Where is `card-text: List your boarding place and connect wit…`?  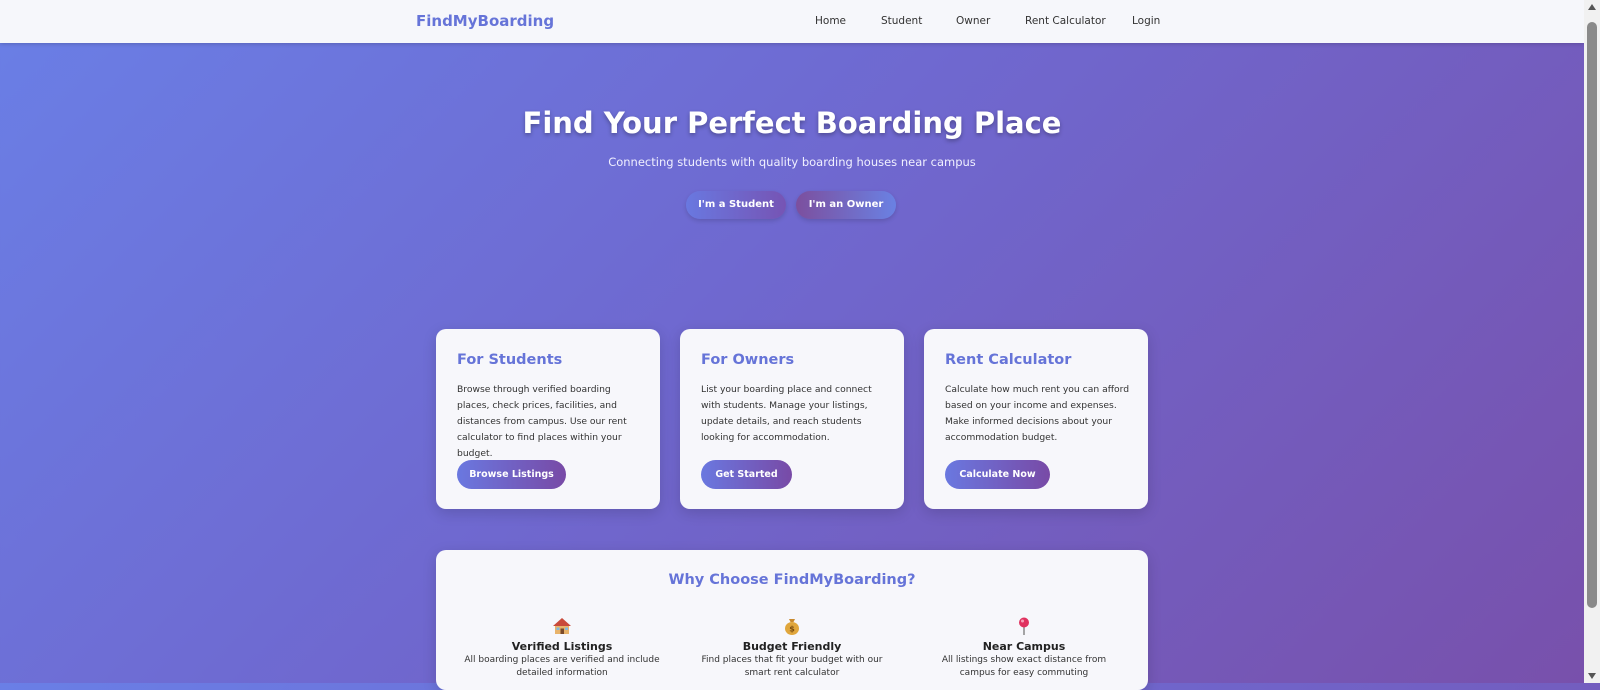 card-text: List your boarding place and connect wit… is located at coordinates (786, 413).